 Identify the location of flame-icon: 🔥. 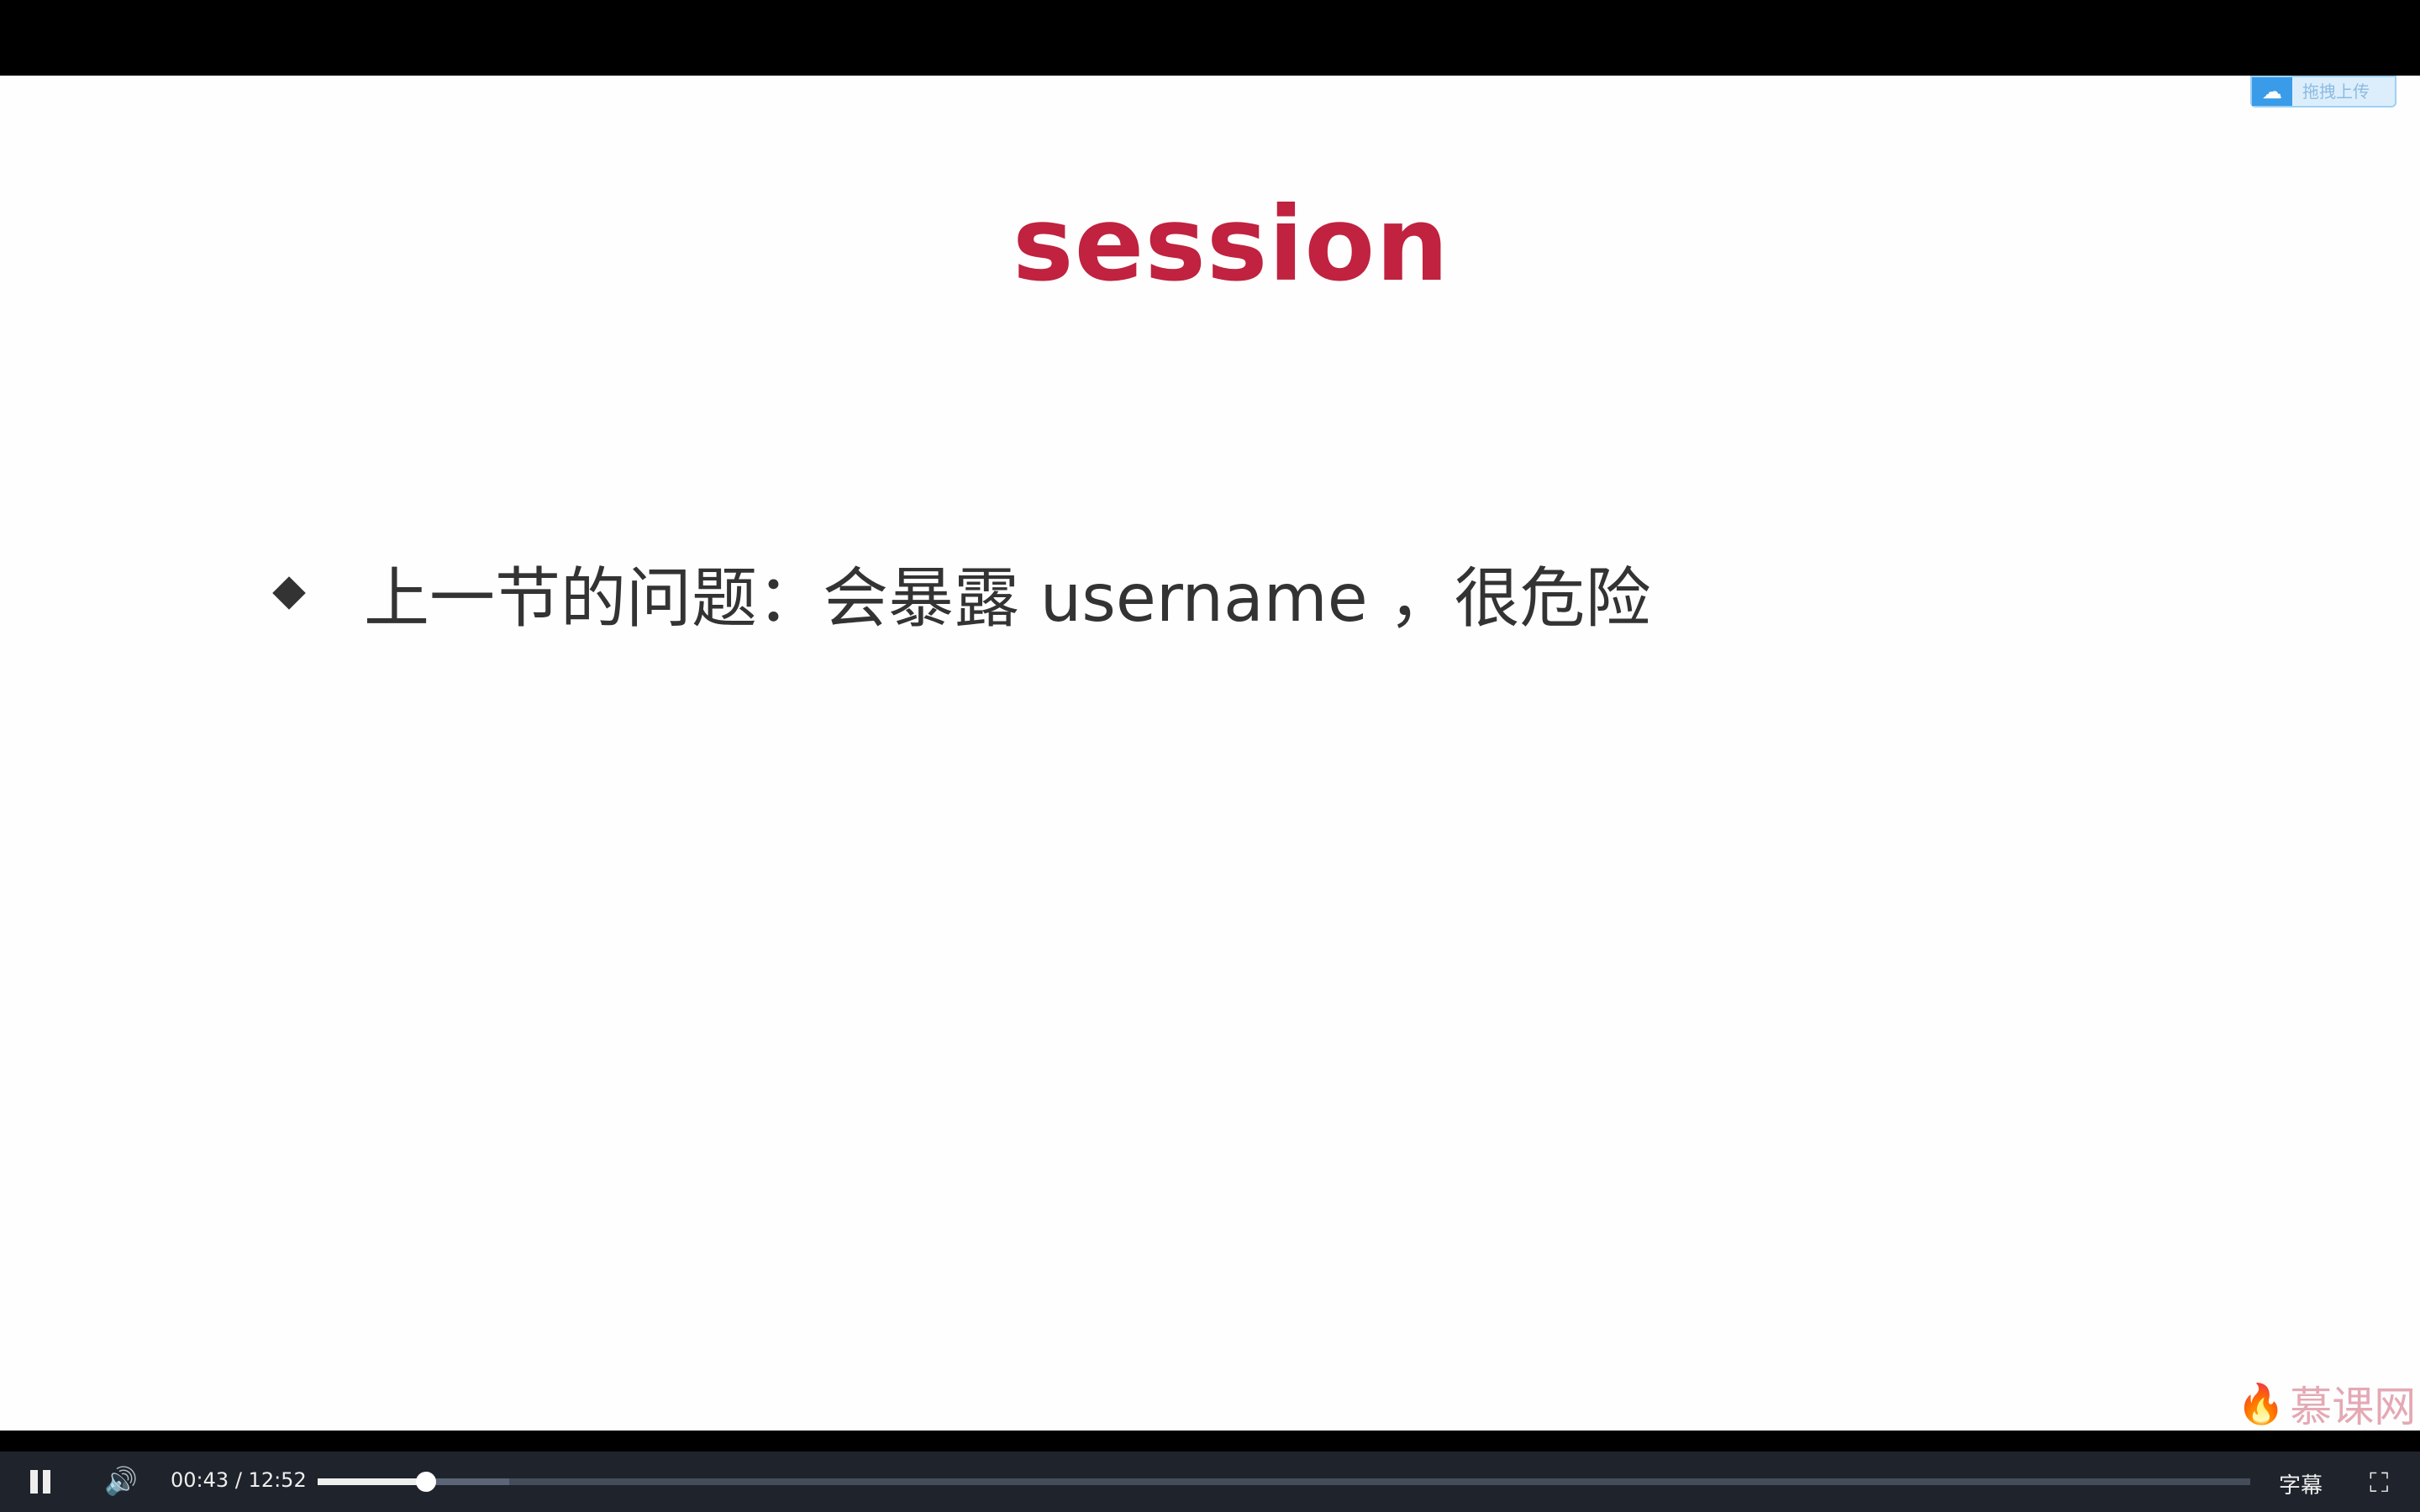
(2262, 1403).